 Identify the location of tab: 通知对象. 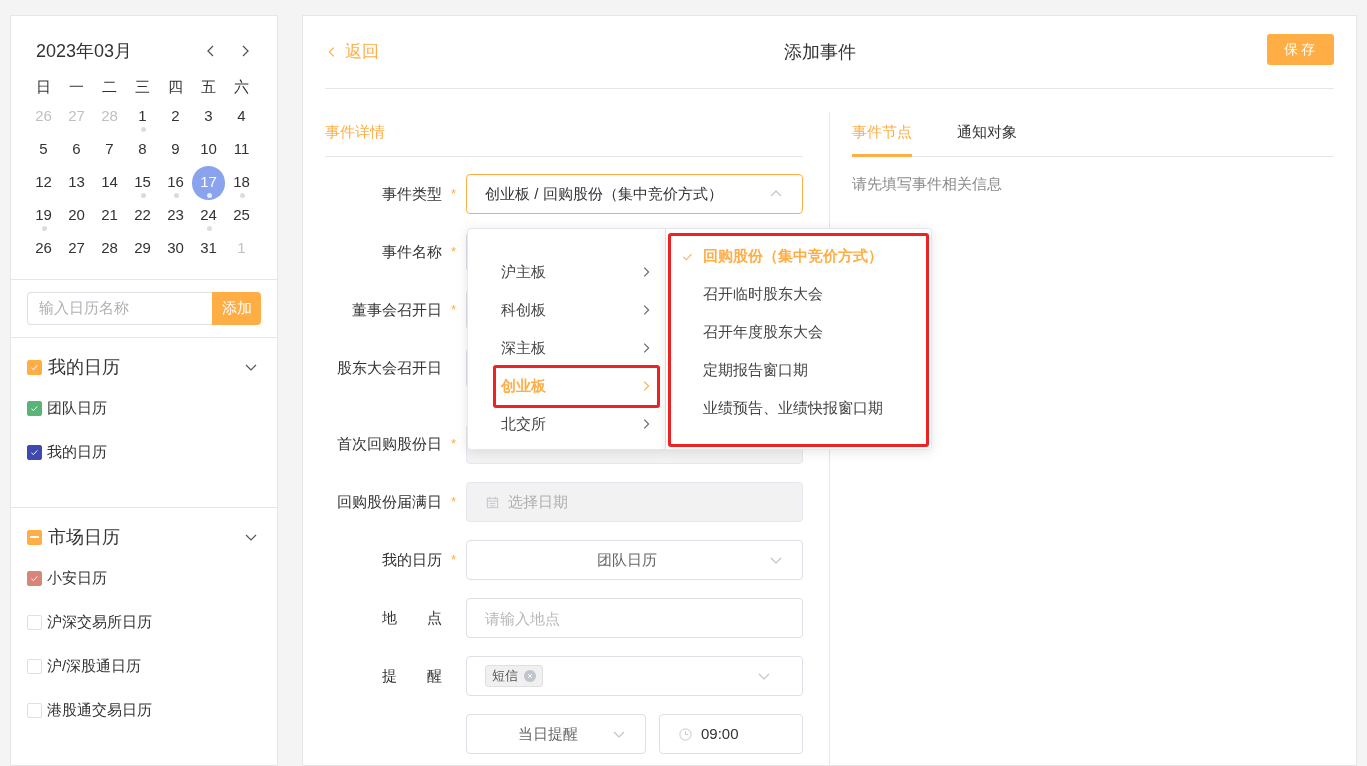
(987, 134).